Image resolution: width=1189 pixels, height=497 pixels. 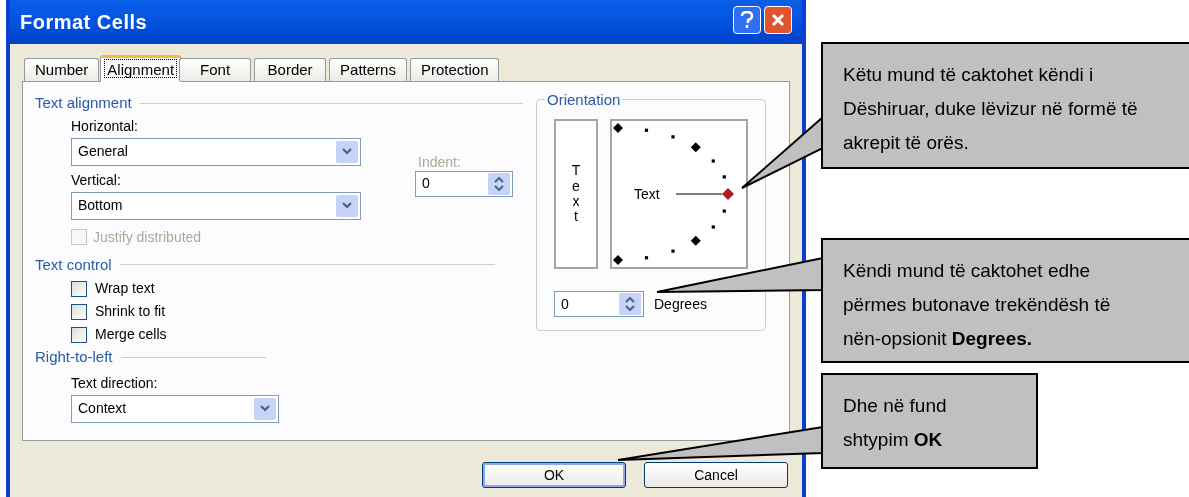 What do you see at coordinates (680, 304) in the screenshot?
I see `field-label: Degrees` at bounding box center [680, 304].